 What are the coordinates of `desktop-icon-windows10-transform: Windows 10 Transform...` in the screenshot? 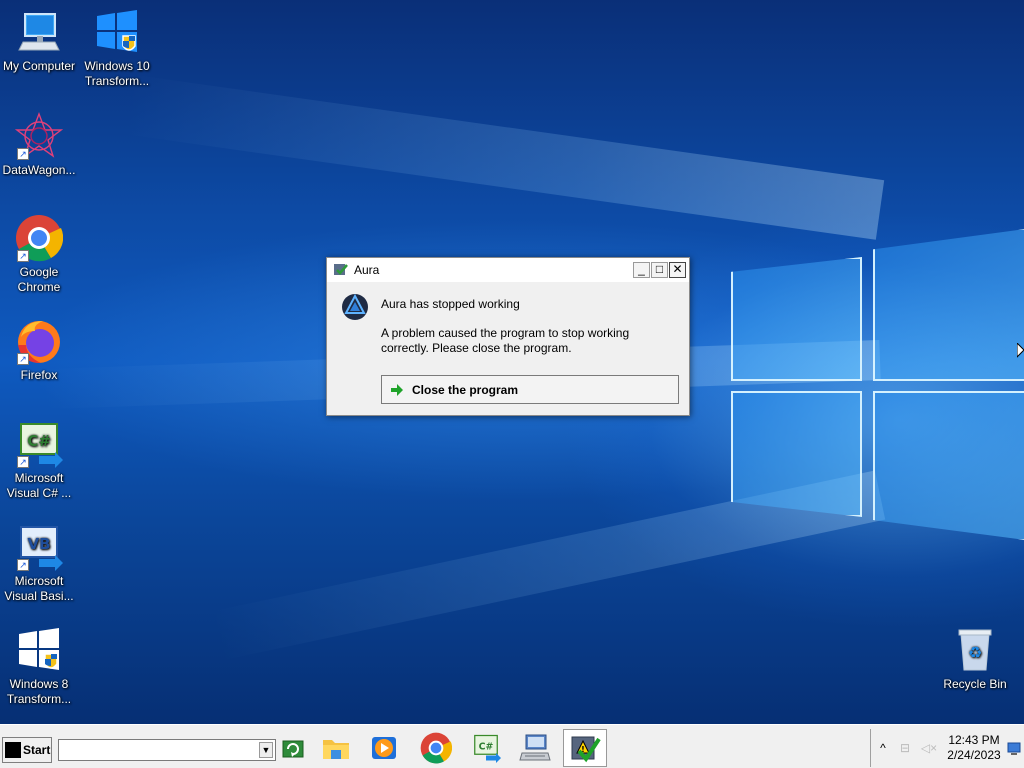 It's located at (117, 48).